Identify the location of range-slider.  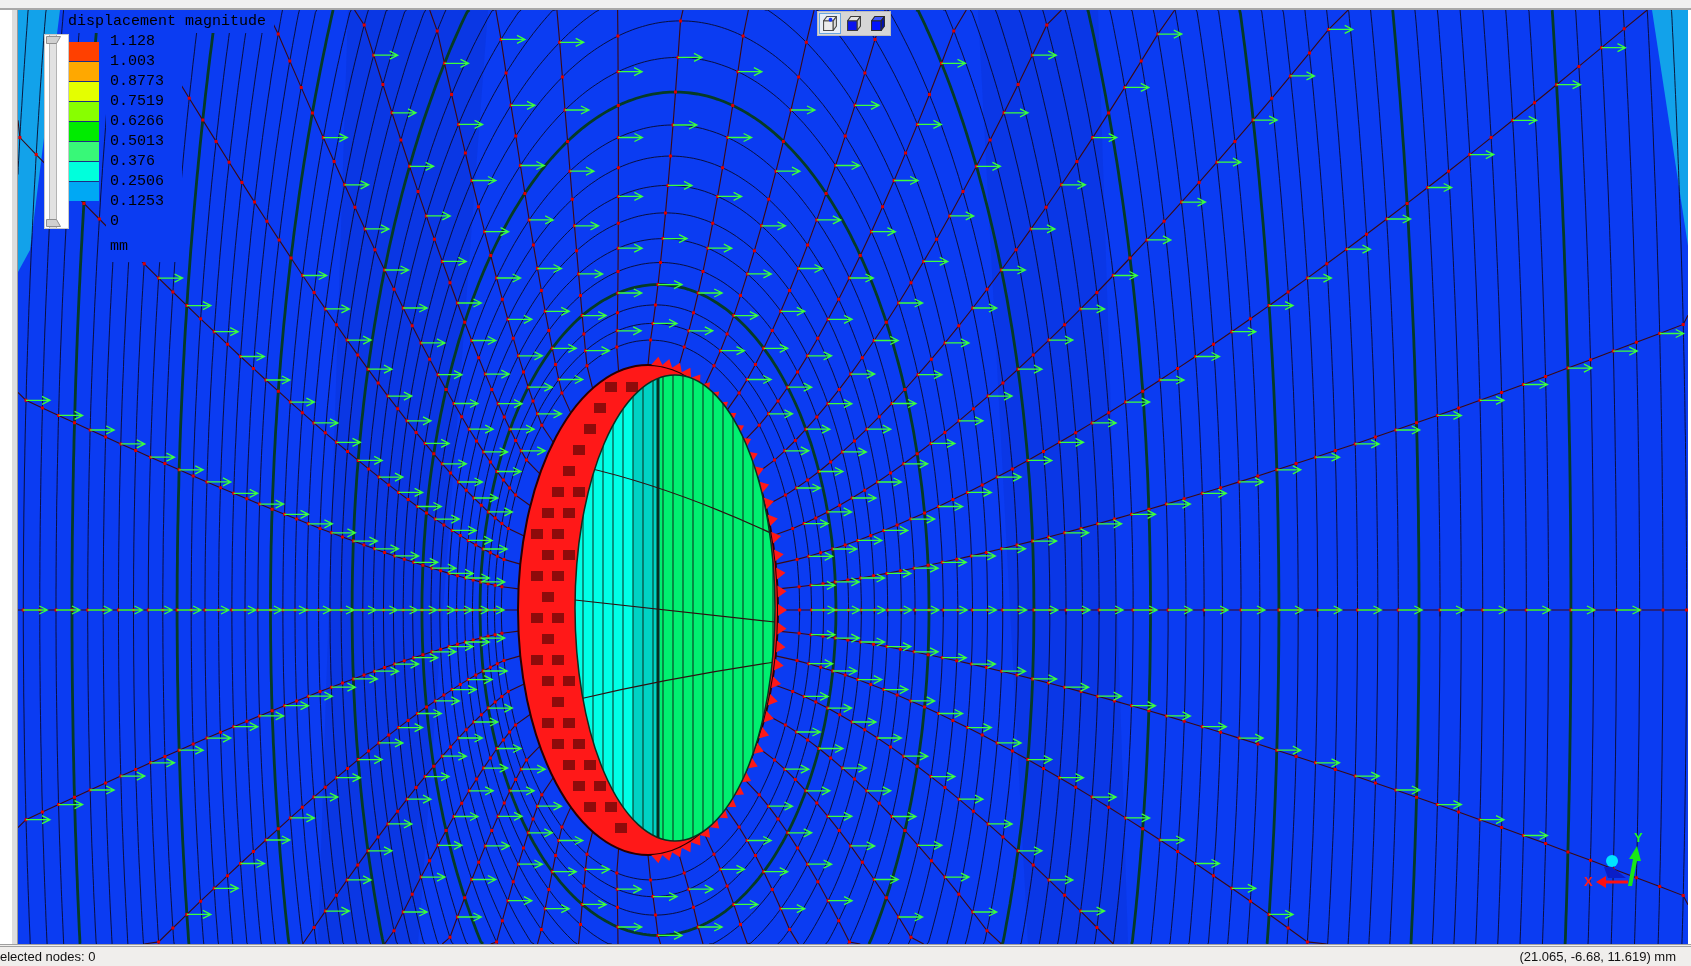
(56, 131).